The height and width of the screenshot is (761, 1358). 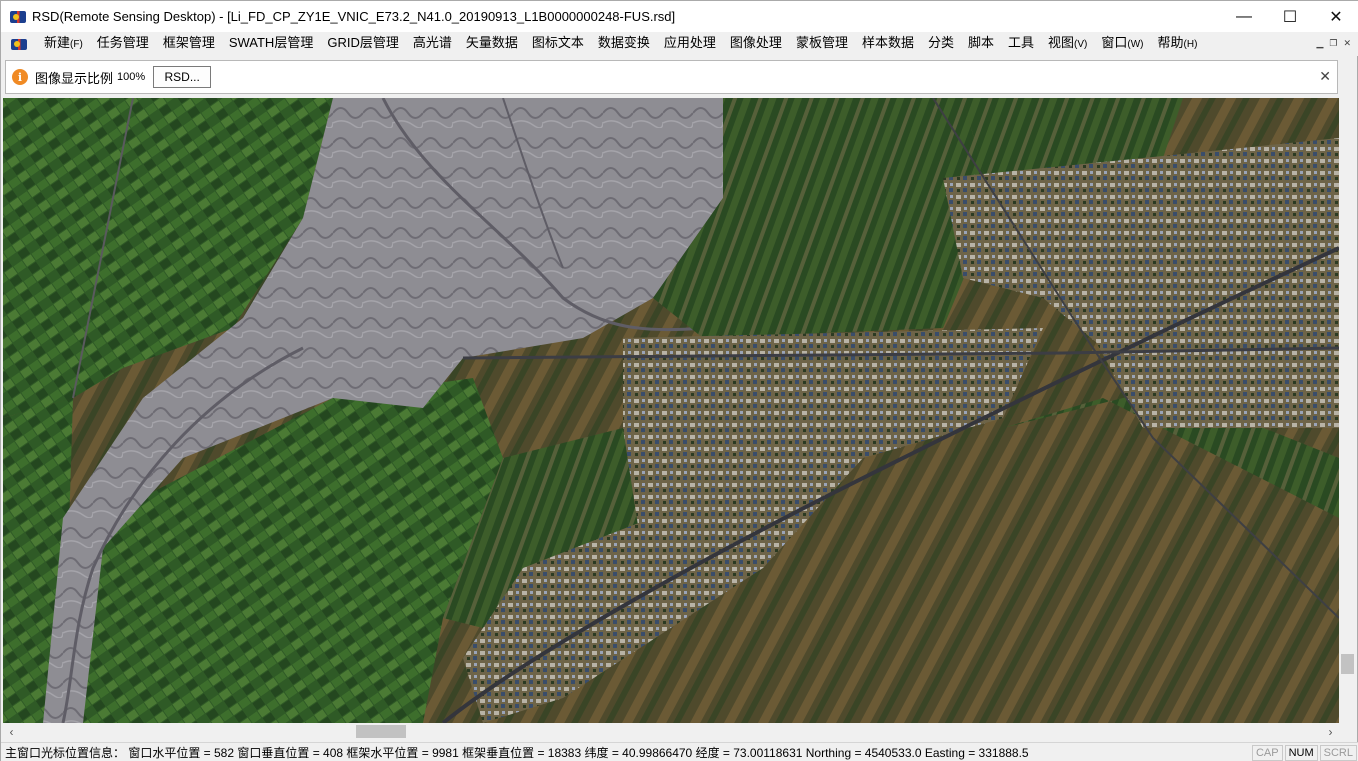 I want to click on menu-item-14: 脚本, so click(x=981, y=44).